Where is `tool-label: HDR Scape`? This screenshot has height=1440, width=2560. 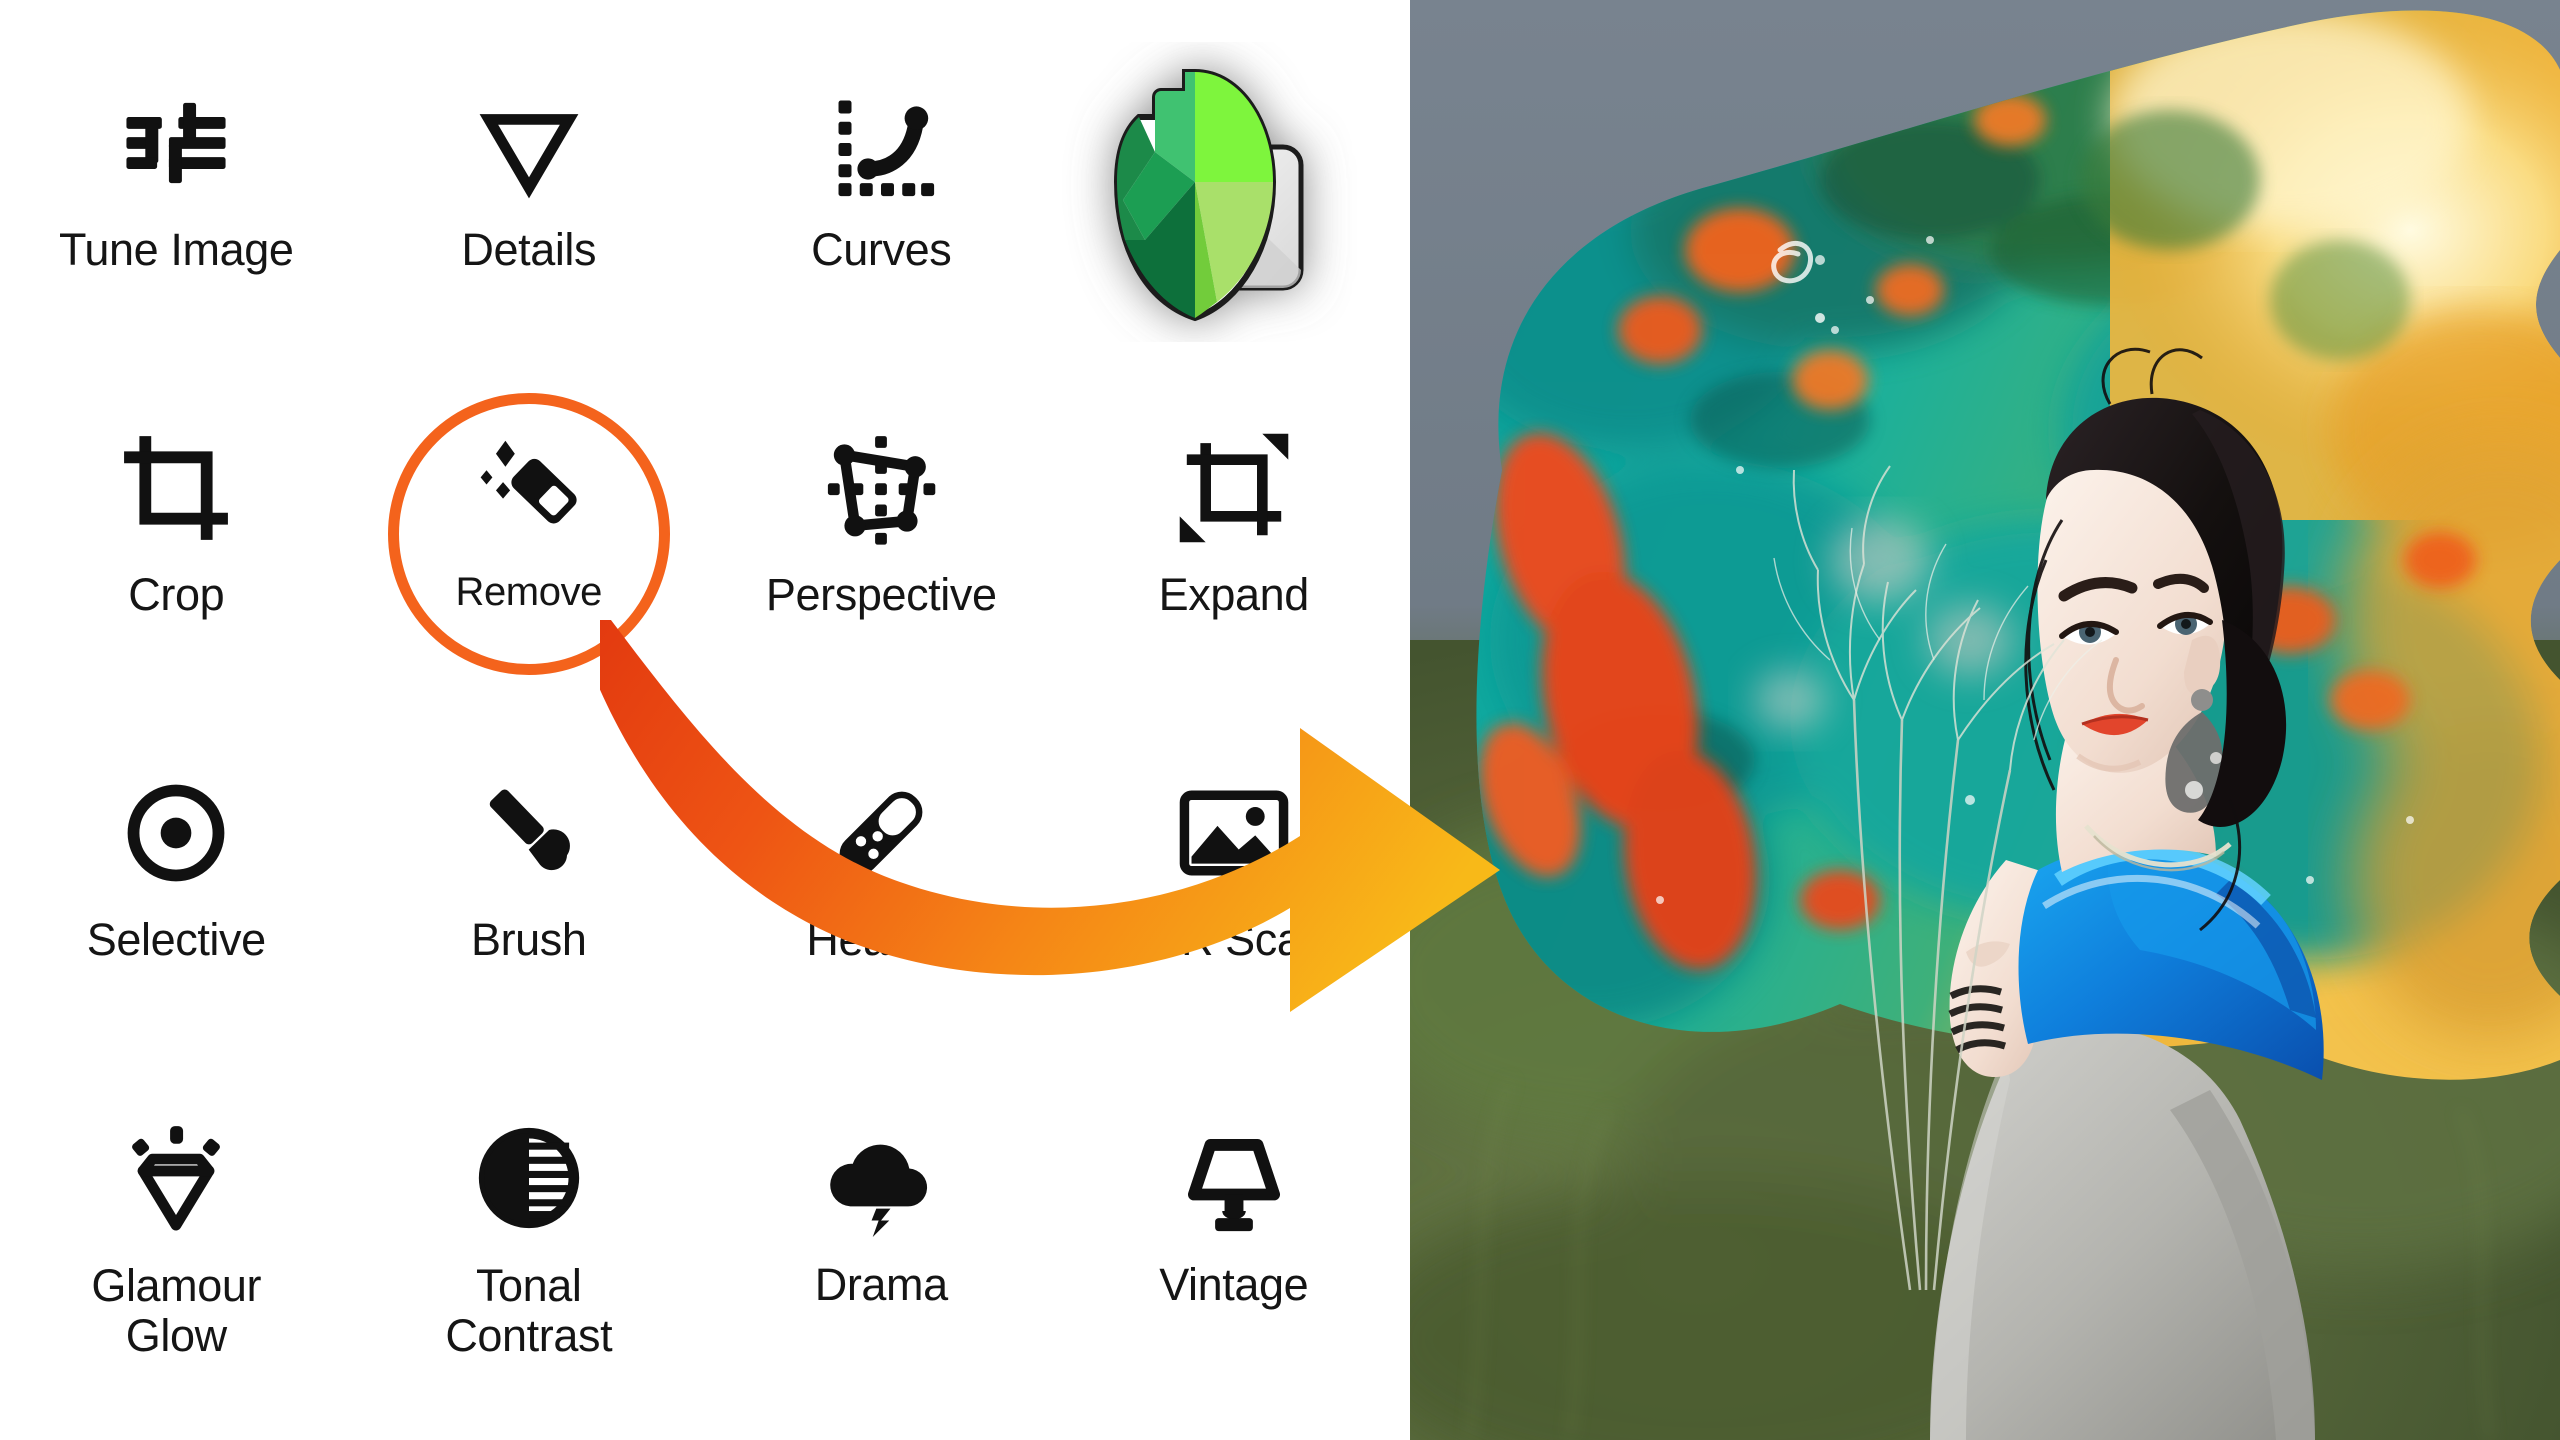 tool-label: HDR Scape is located at coordinates (1233, 939).